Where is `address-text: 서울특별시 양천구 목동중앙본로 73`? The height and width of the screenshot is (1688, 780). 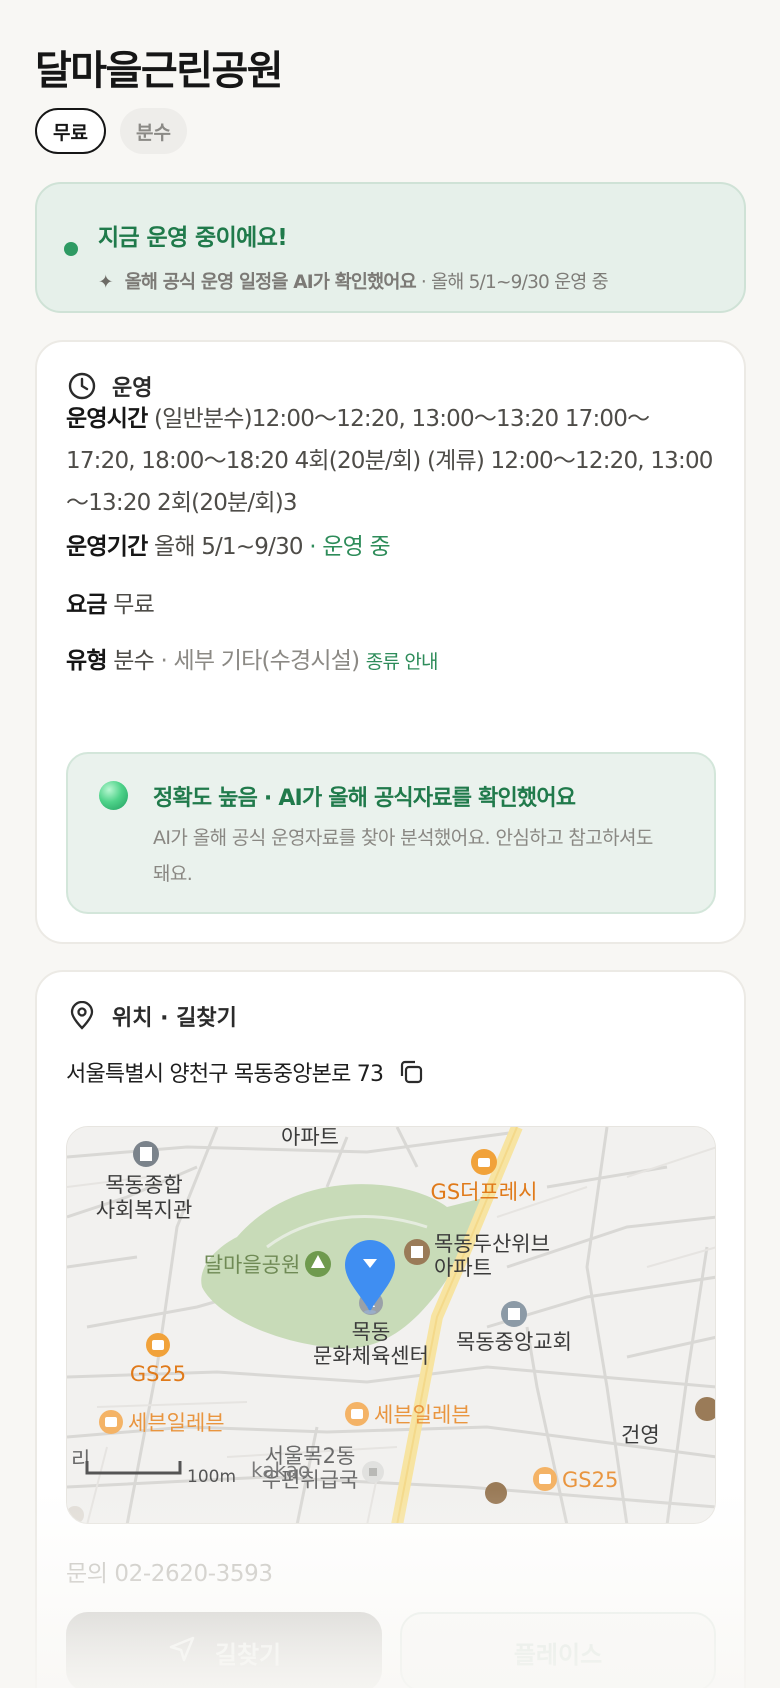
address-text: 서울특별시 양천구 목동중앙본로 73 is located at coordinates (225, 1074).